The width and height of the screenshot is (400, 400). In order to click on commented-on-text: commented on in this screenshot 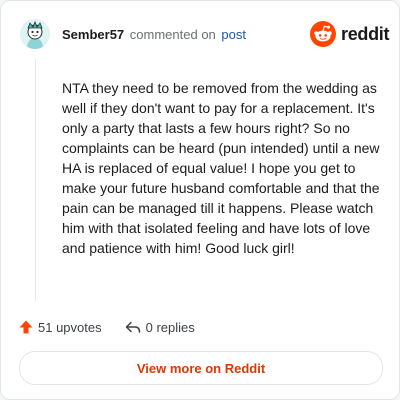, I will do `click(172, 34)`.